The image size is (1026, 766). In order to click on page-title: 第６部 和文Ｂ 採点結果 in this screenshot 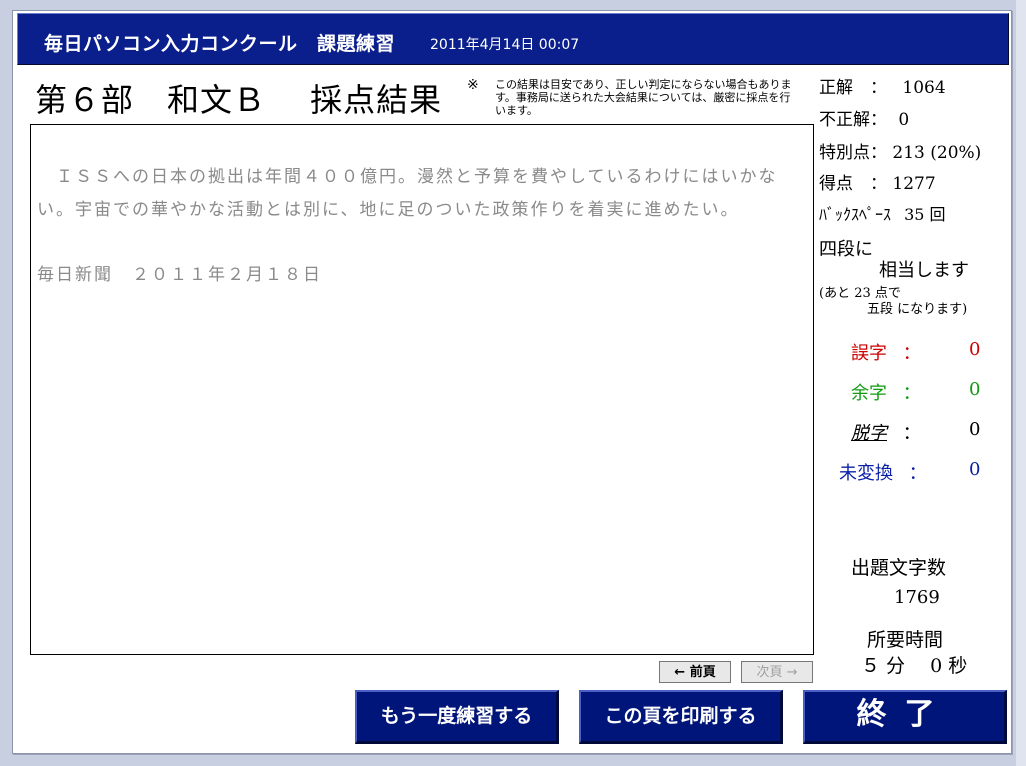, I will do `click(239, 100)`.